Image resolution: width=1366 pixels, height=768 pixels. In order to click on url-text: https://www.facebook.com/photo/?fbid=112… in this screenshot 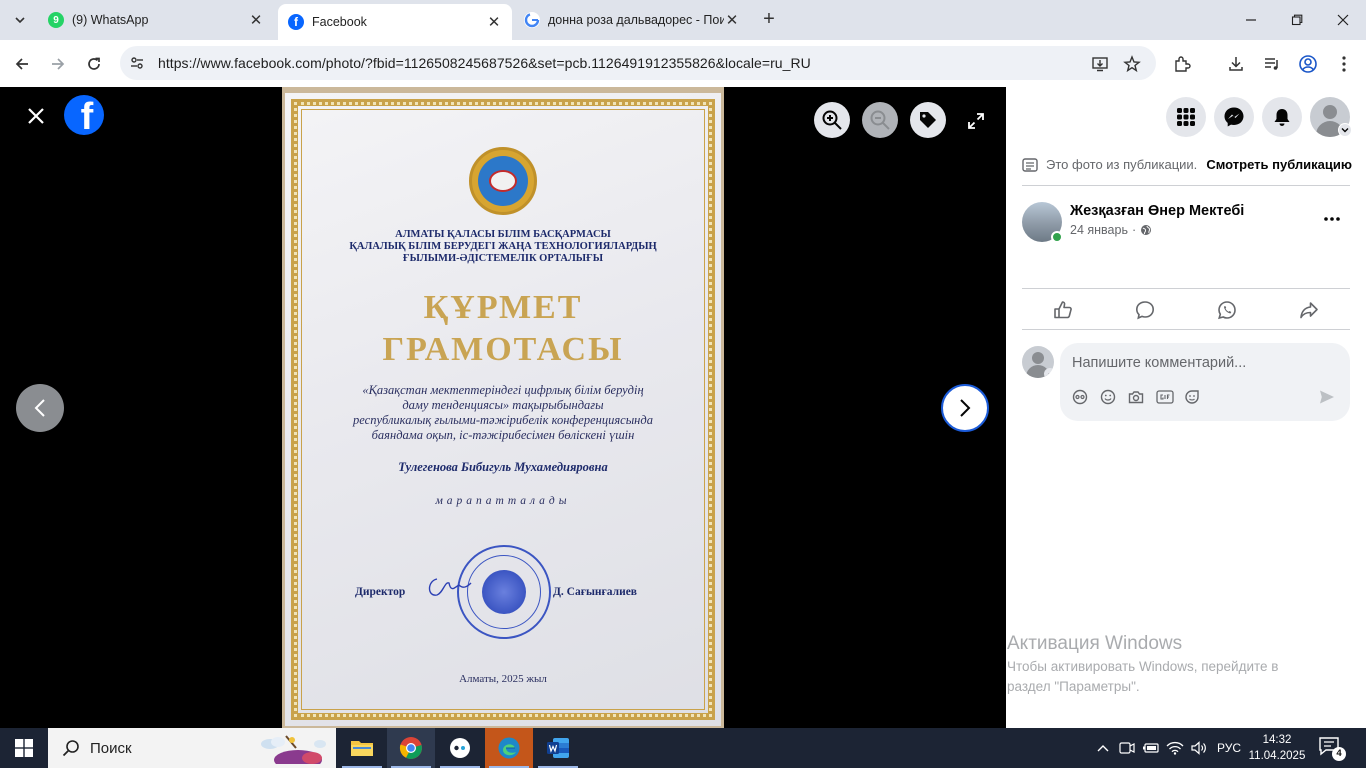, I will do `click(484, 63)`.